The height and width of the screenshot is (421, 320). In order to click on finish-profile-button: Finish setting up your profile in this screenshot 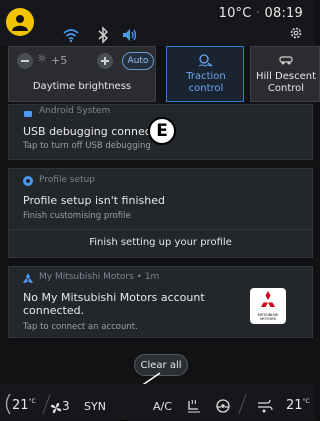, I will do `click(160, 242)`.